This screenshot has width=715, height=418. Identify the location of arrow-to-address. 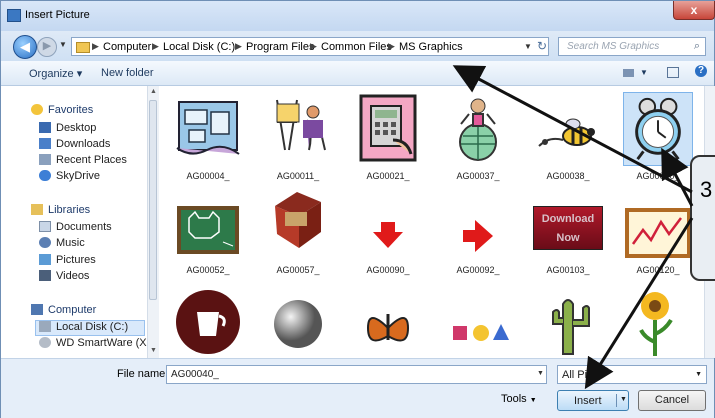
(575, 130).